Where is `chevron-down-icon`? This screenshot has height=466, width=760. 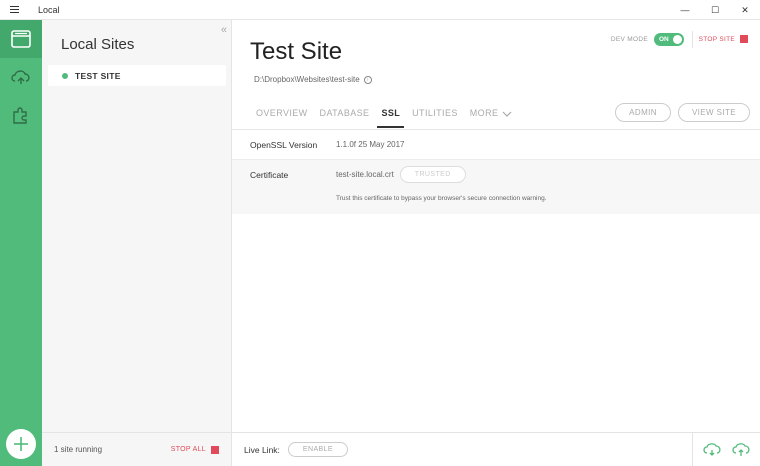 chevron-down-icon is located at coordinates (507, 114).